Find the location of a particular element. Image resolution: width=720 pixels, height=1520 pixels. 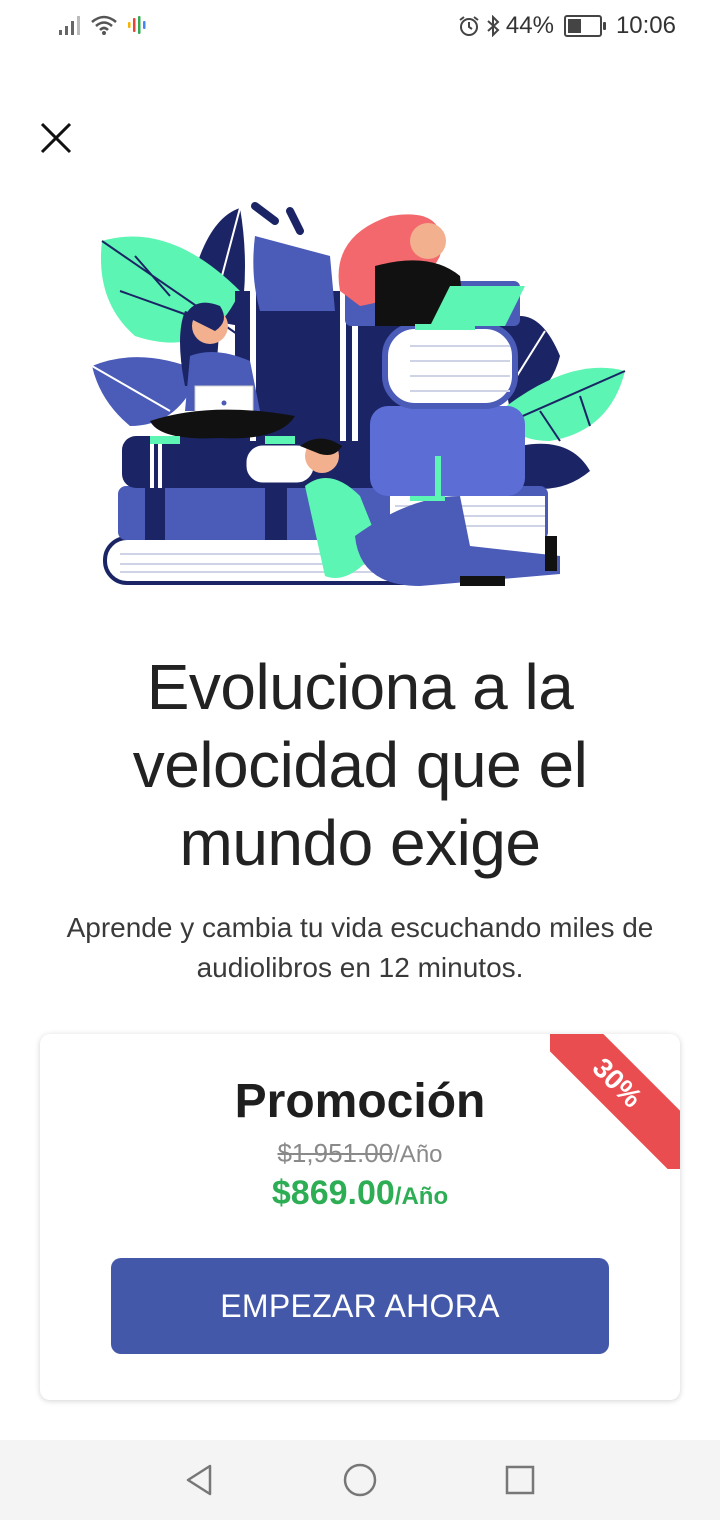

book-blue-right is located at coordinates (447, 451).